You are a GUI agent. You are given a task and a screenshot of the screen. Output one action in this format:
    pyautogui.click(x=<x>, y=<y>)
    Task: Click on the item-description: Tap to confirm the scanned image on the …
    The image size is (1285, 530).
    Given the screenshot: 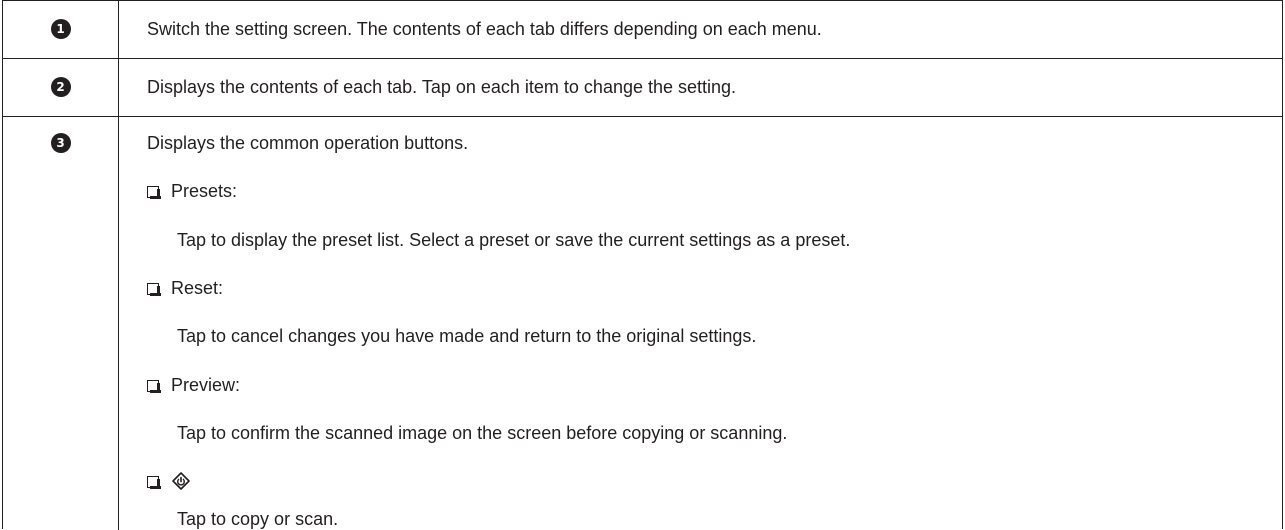 What is the action you would take?
    pyautogui.click(x=482, y=433)
    